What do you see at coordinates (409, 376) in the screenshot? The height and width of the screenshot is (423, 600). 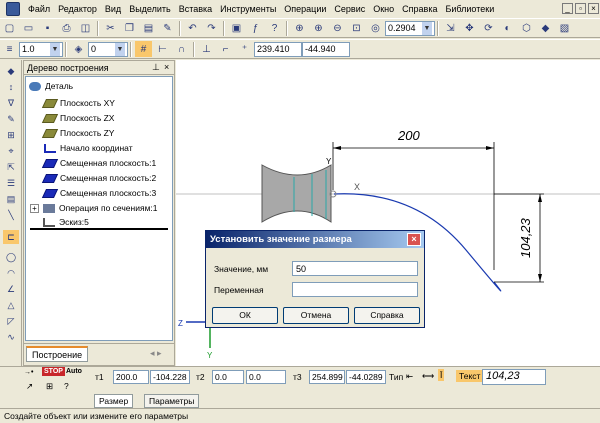 I see `type-icon: ⇤` at bounding box center [409, 376].